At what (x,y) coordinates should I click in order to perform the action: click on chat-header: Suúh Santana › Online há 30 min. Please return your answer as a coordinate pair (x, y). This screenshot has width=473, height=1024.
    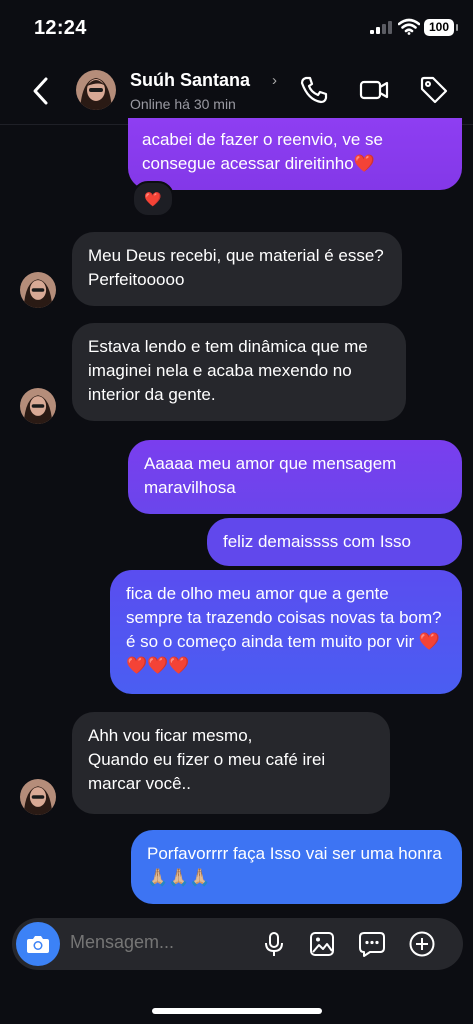
    Looking at the image, I should click on (236, 92).